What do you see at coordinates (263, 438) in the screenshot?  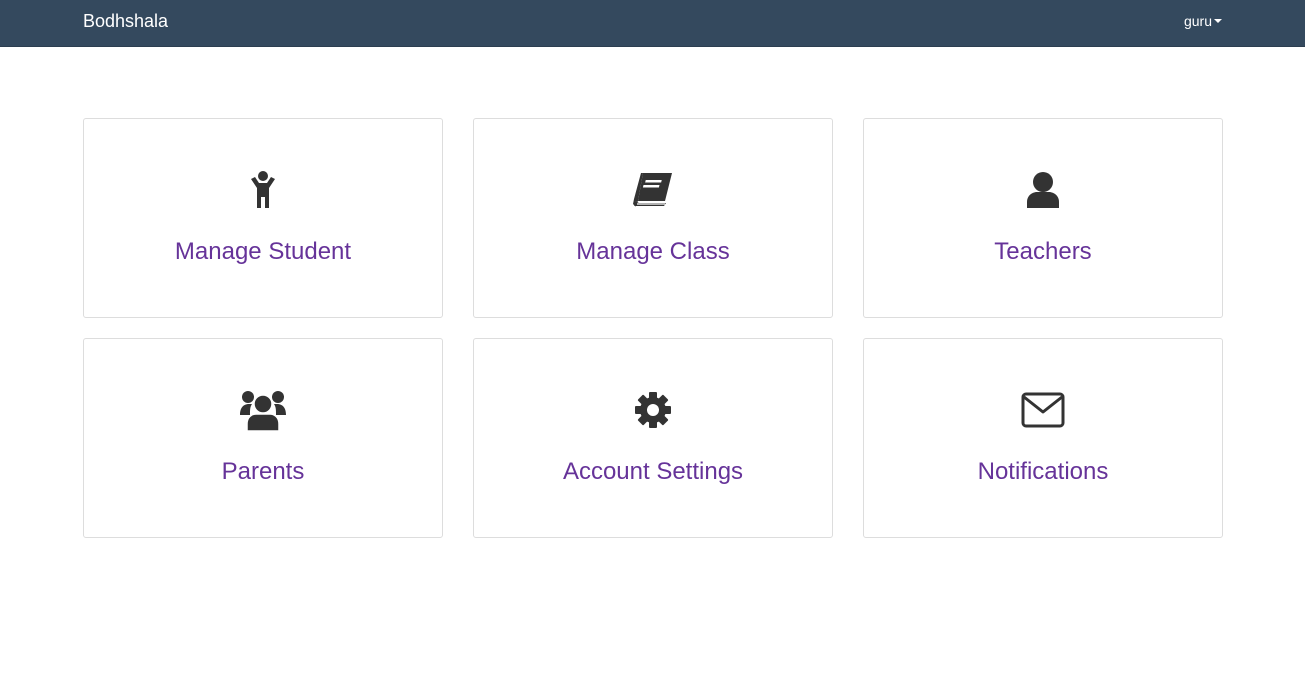 I see `tile-parents: Parents` at bounding box center [263, 438].